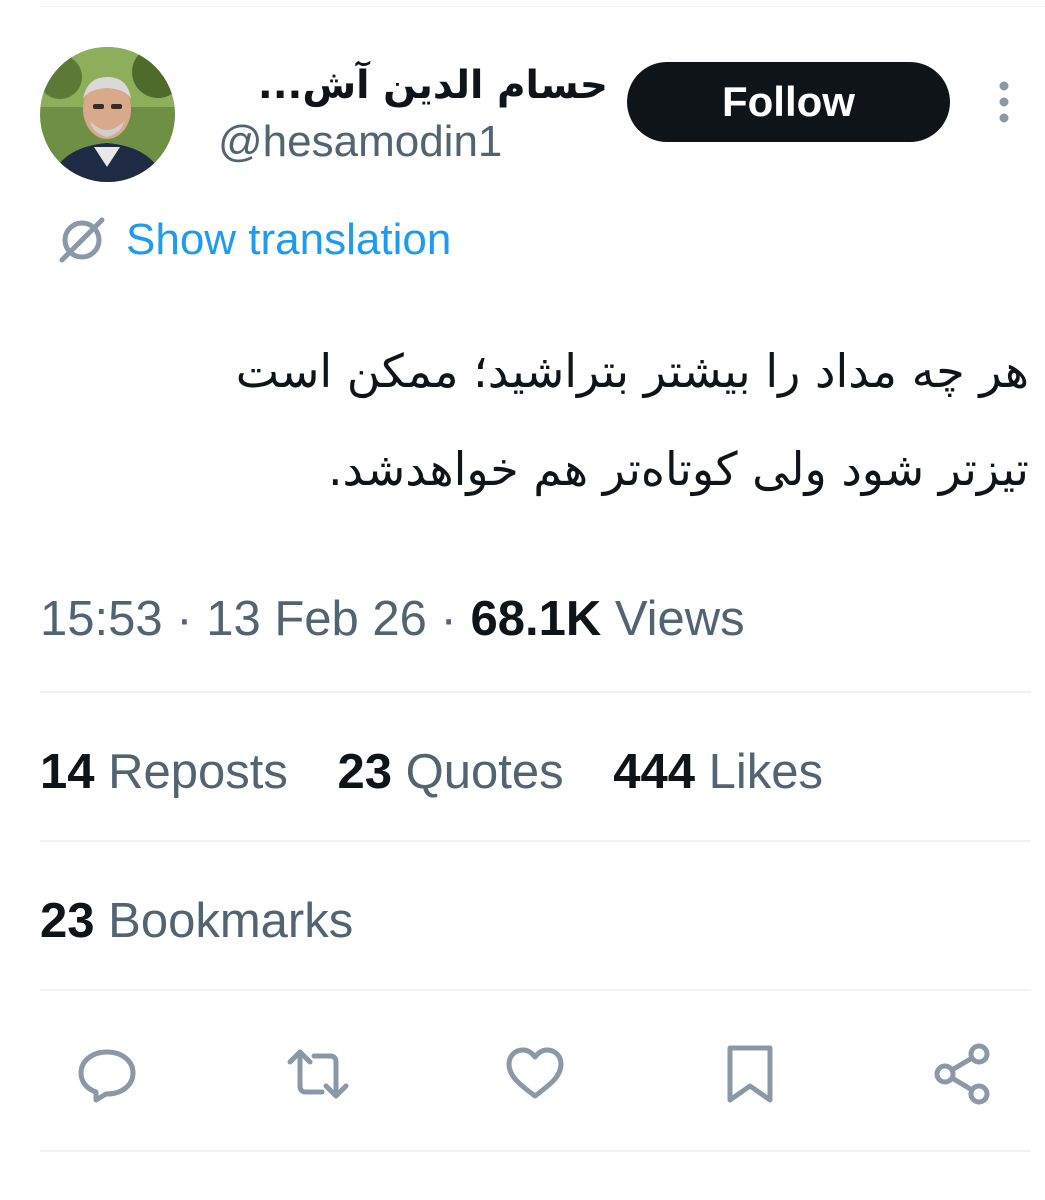 Image resolution: width=1045 pixels, height=1200 pixels. Describe the element at coordinates (963, 1074) in the screenshot. I see `share-icon` at that location.